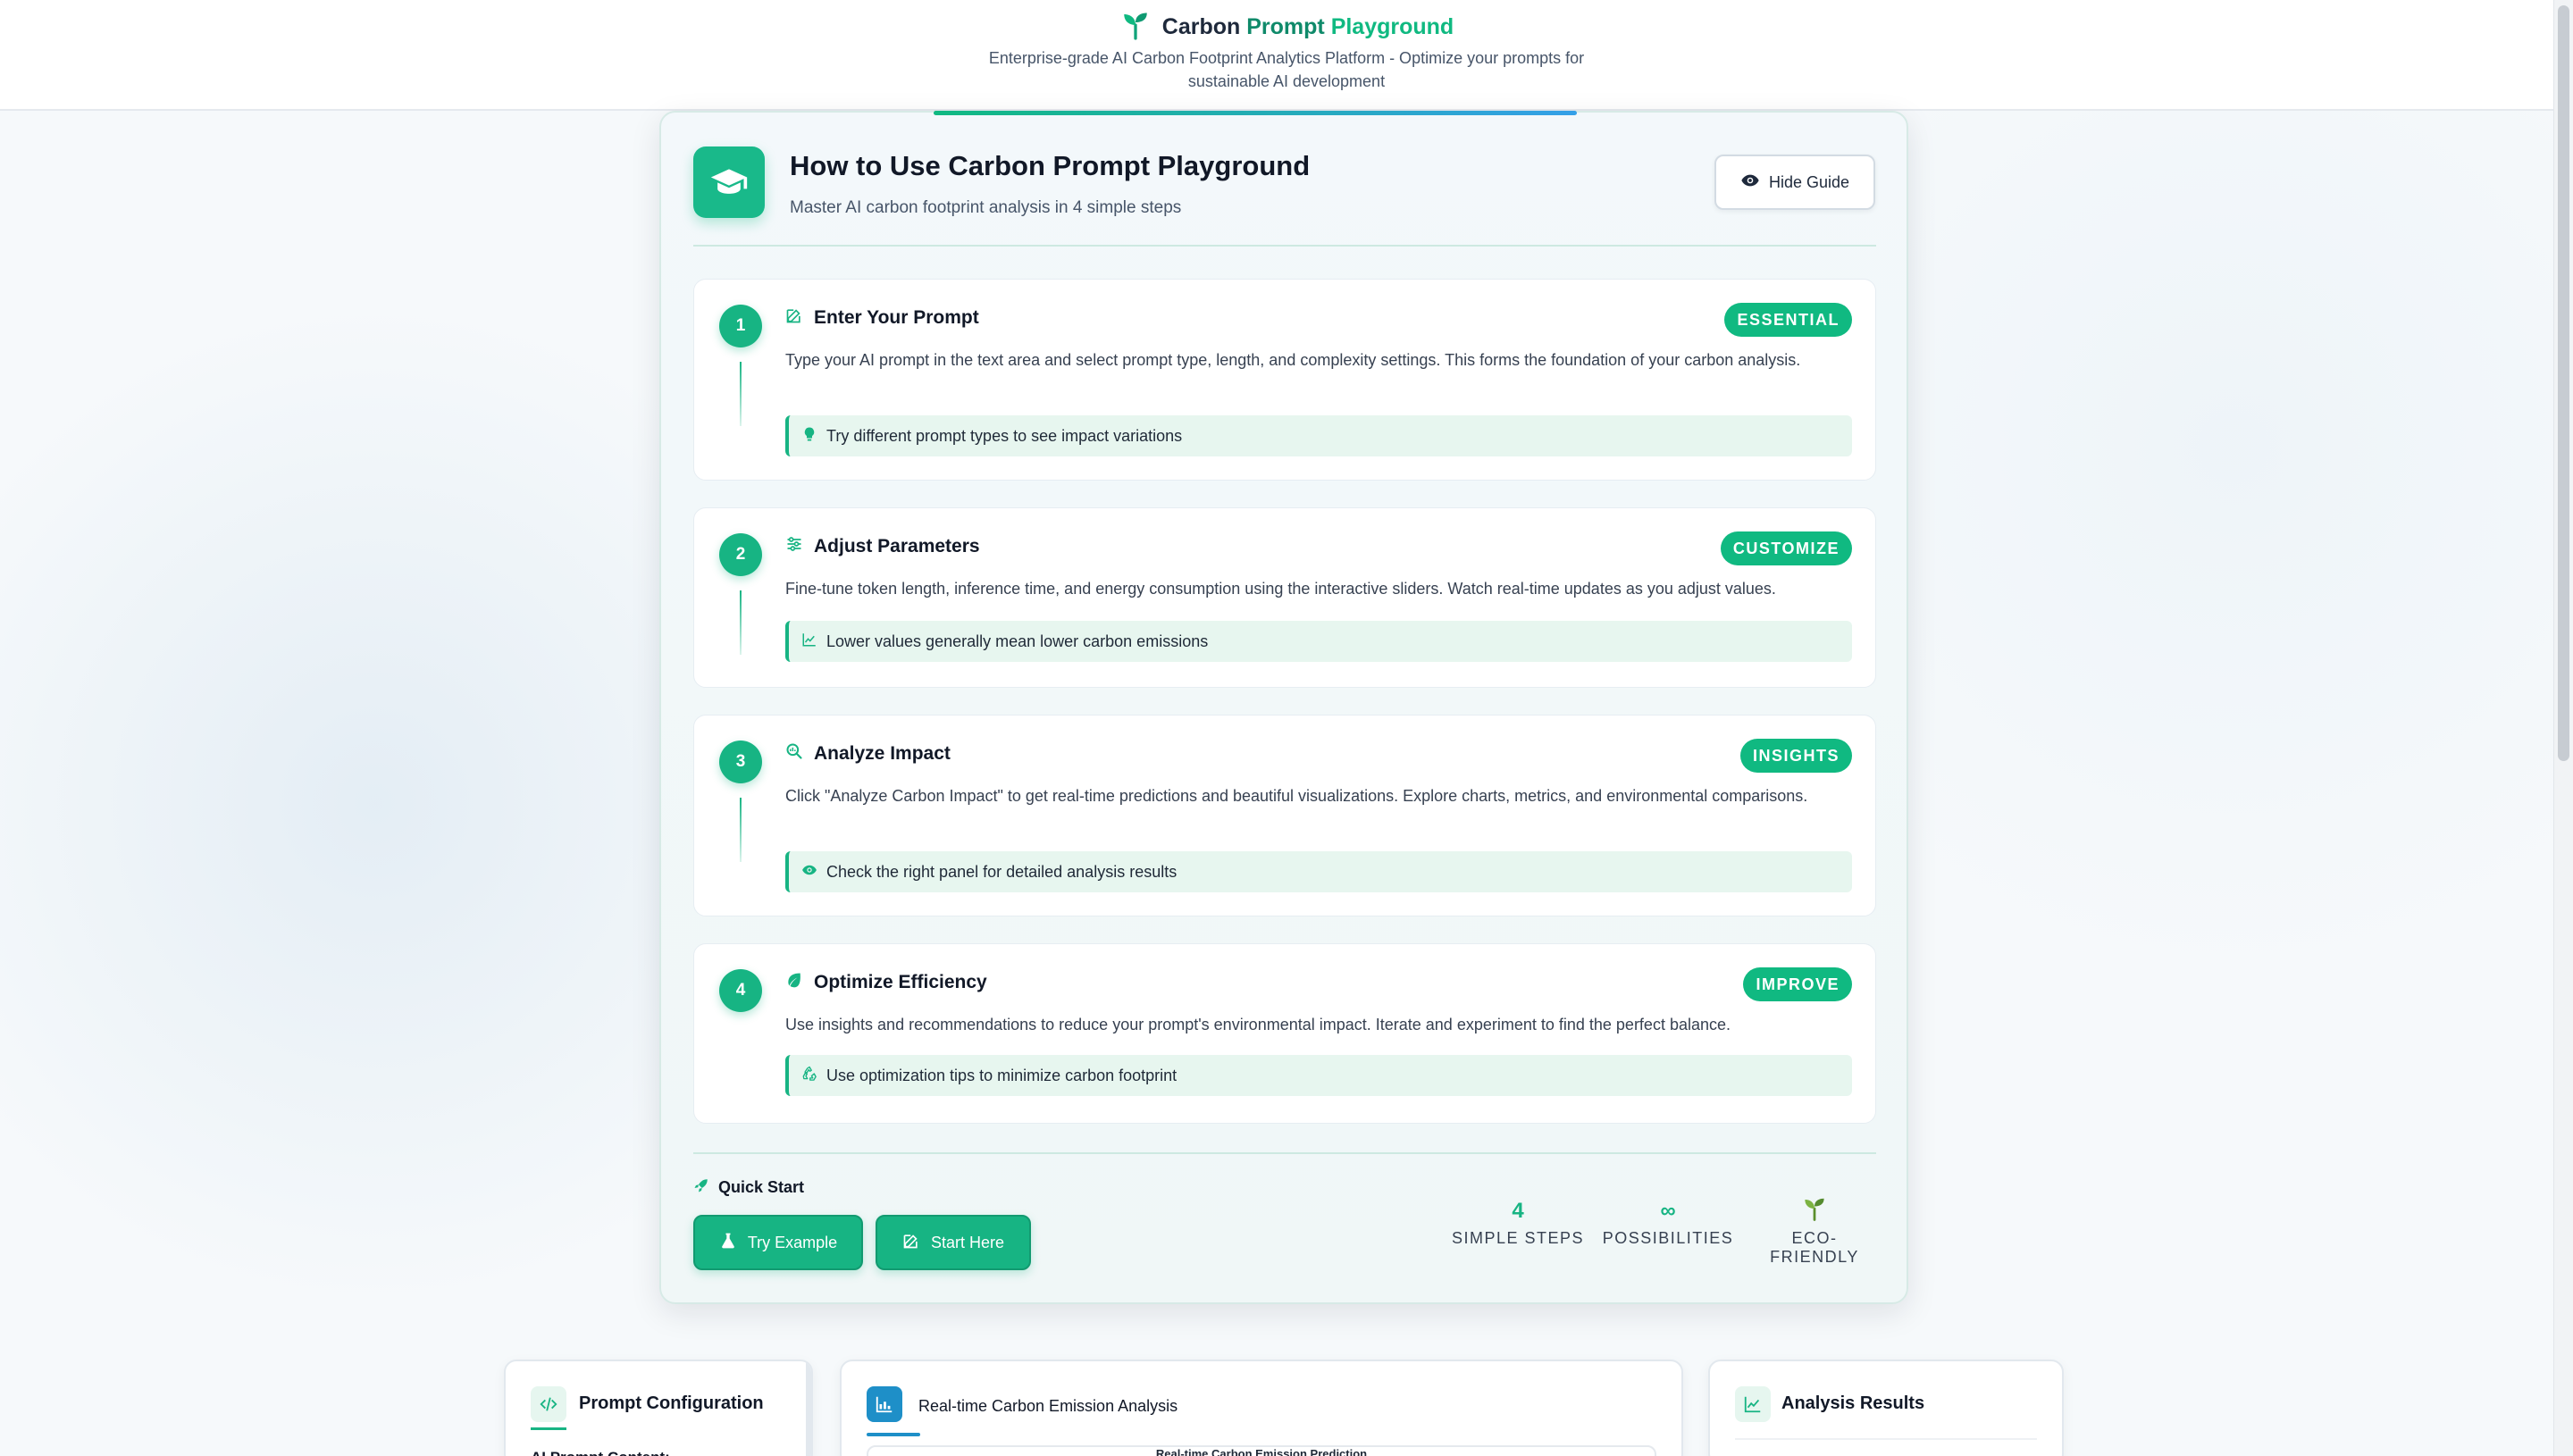  I want to click on step-title: Adjust Parameters, so click(897, 545).